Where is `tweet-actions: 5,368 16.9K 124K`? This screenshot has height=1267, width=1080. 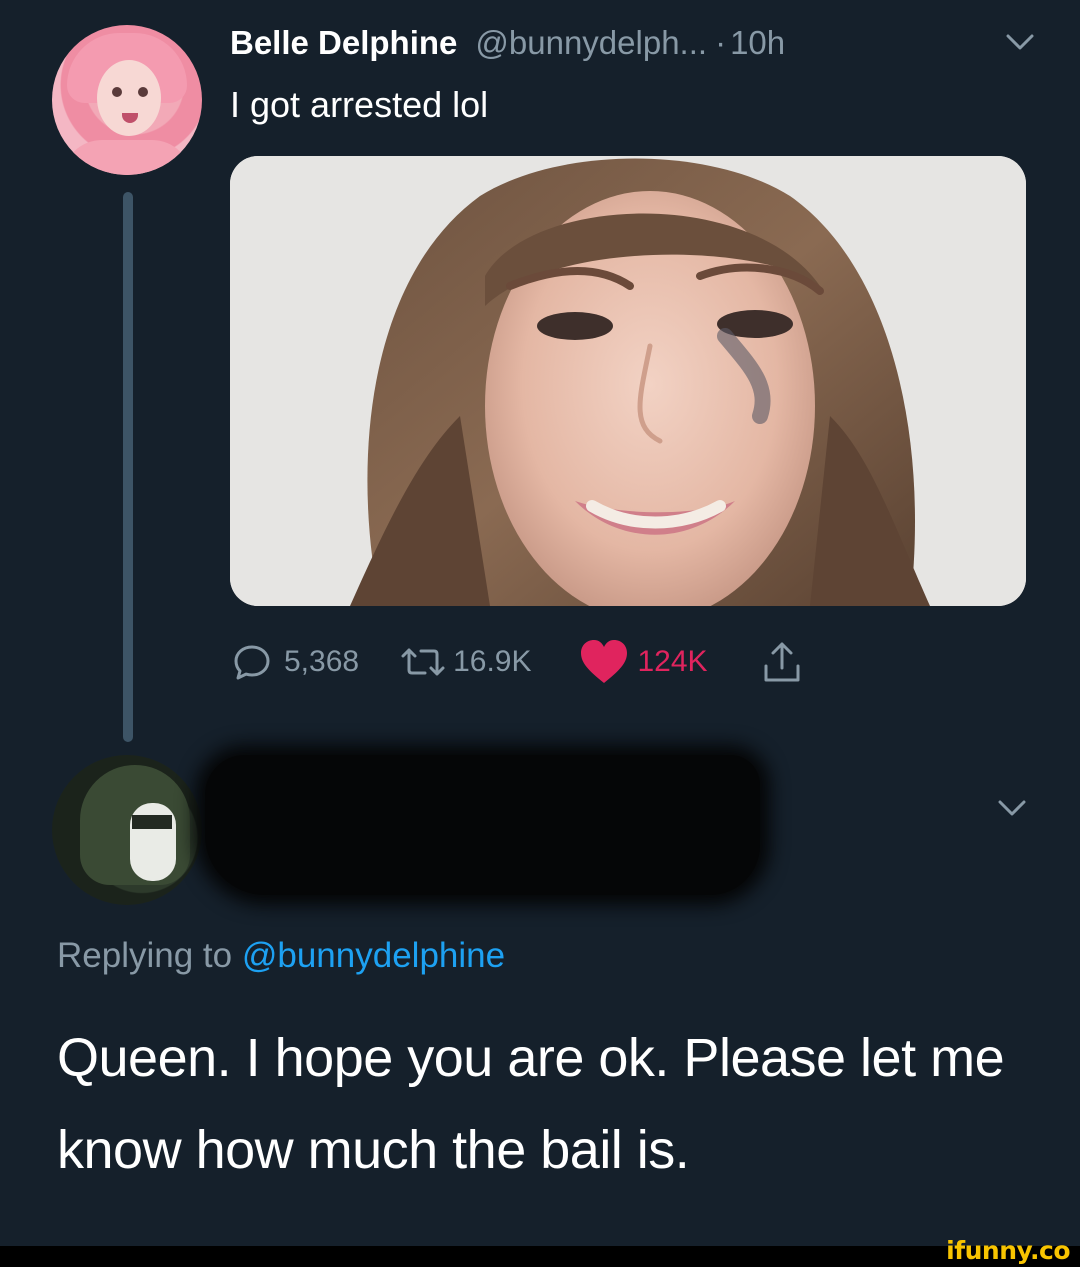 tweet-actions: 5,368 16.9K 124K is located at coordinates (517, 662).